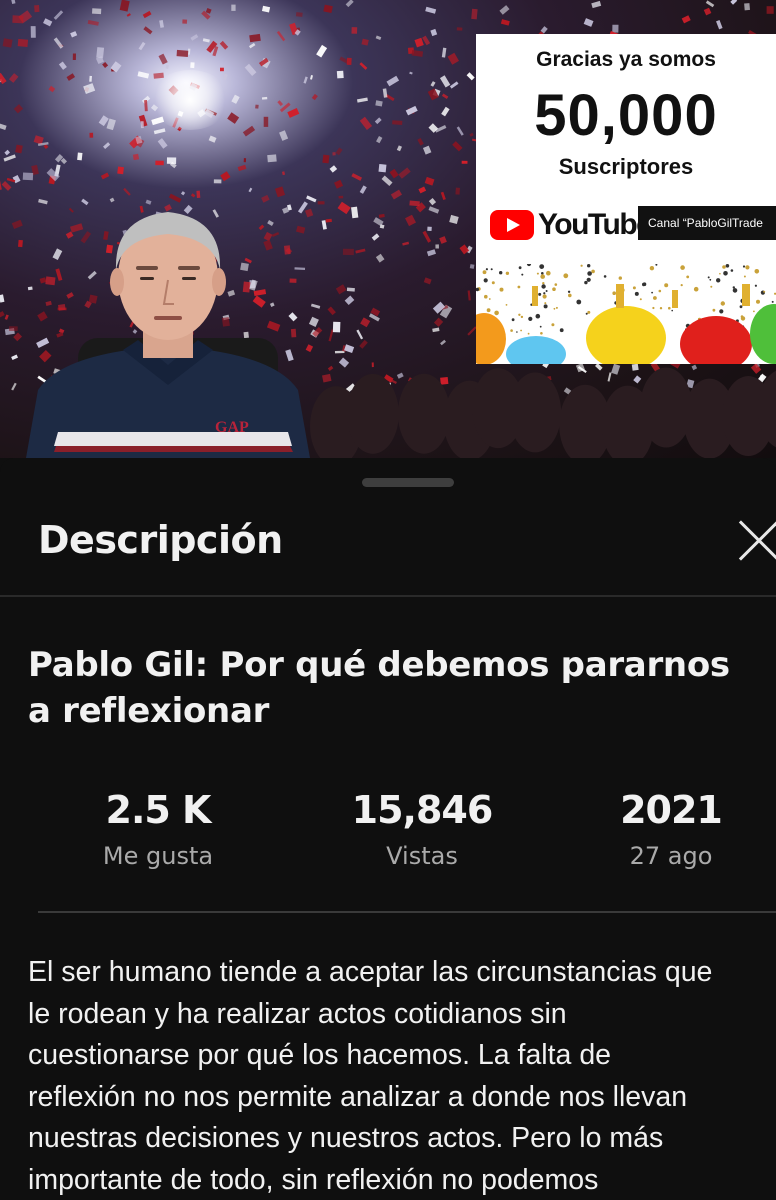 The height and width of the screenshot is (1200, 776). I want to click on header-divider, so click(388, 596).